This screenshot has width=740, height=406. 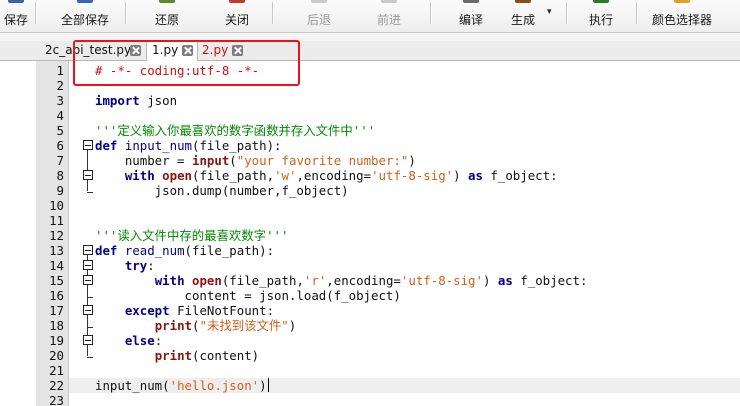 I want to click on line-number: 9, so click(x=60, y=190).